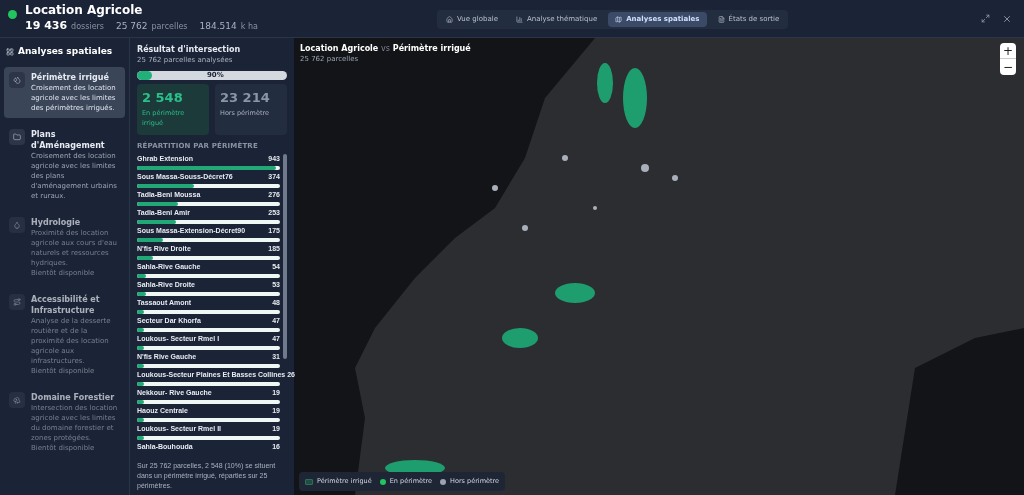  Describe the element at coordinates (17, 136) in the screenshot. I see `folder-icon` at that location.